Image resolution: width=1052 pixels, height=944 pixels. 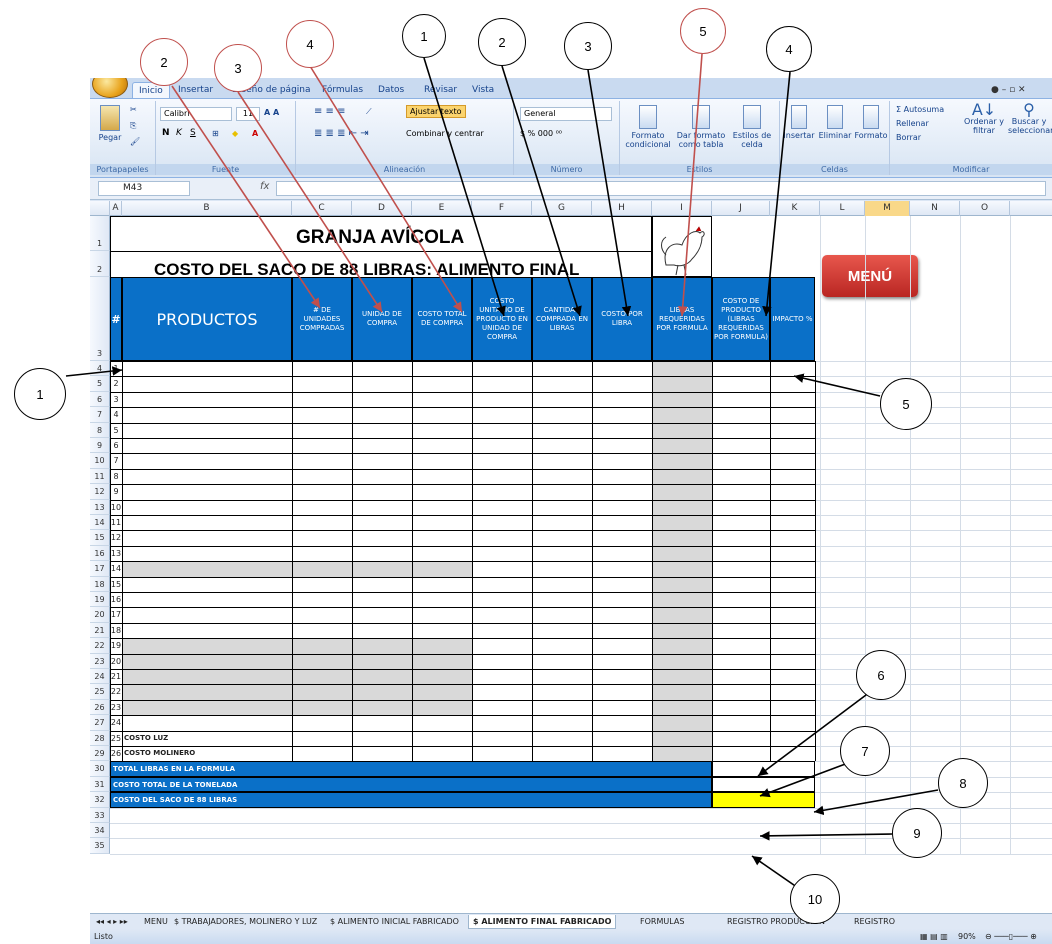 What do you see at coordinates (100, 584) in the screenshot?
I see `row-header-18: 18` at bounding box center [100, 584].